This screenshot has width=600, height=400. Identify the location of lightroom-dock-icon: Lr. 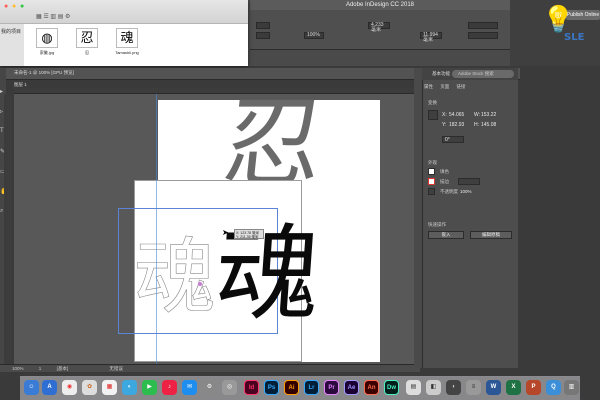
(311, 387).